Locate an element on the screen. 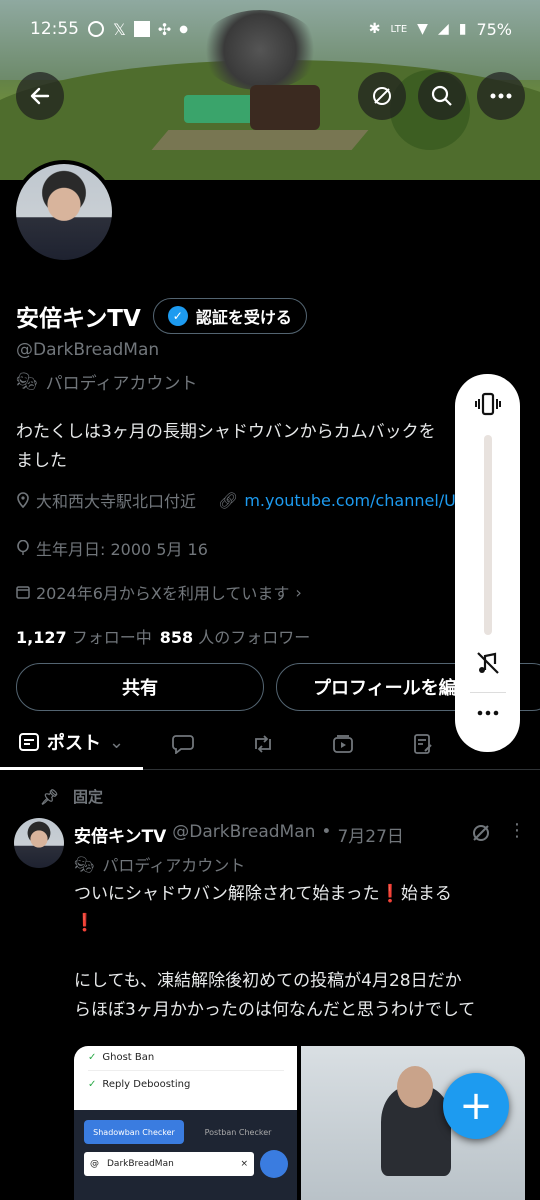  media-row-ghost-ban: ✓ Ghost Ban is located at coordinates (186, 1057).